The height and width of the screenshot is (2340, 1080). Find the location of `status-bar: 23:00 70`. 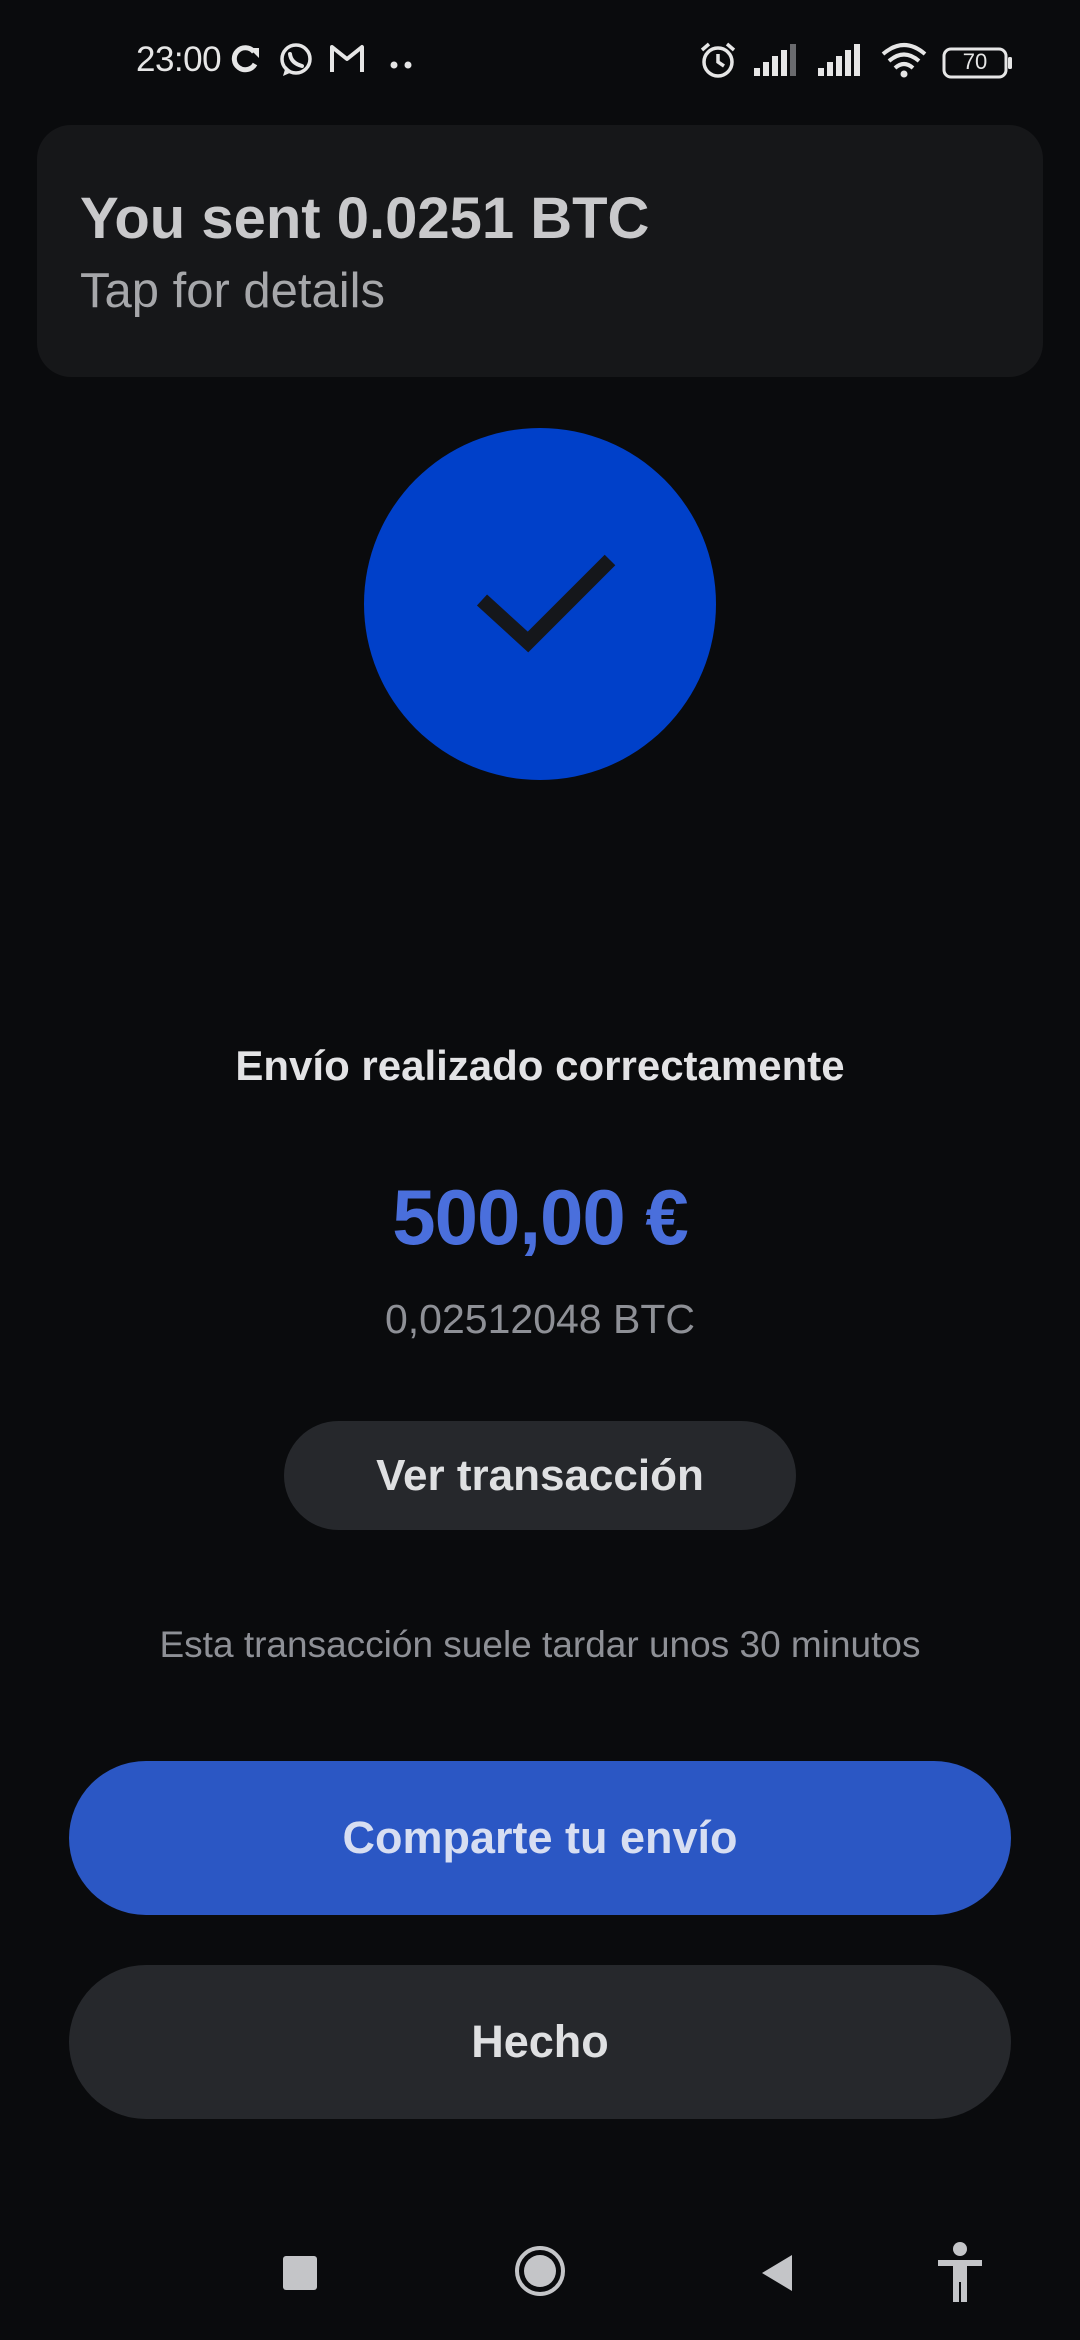

status-bar: 23:00 70 is located at coordinates (540, 62).